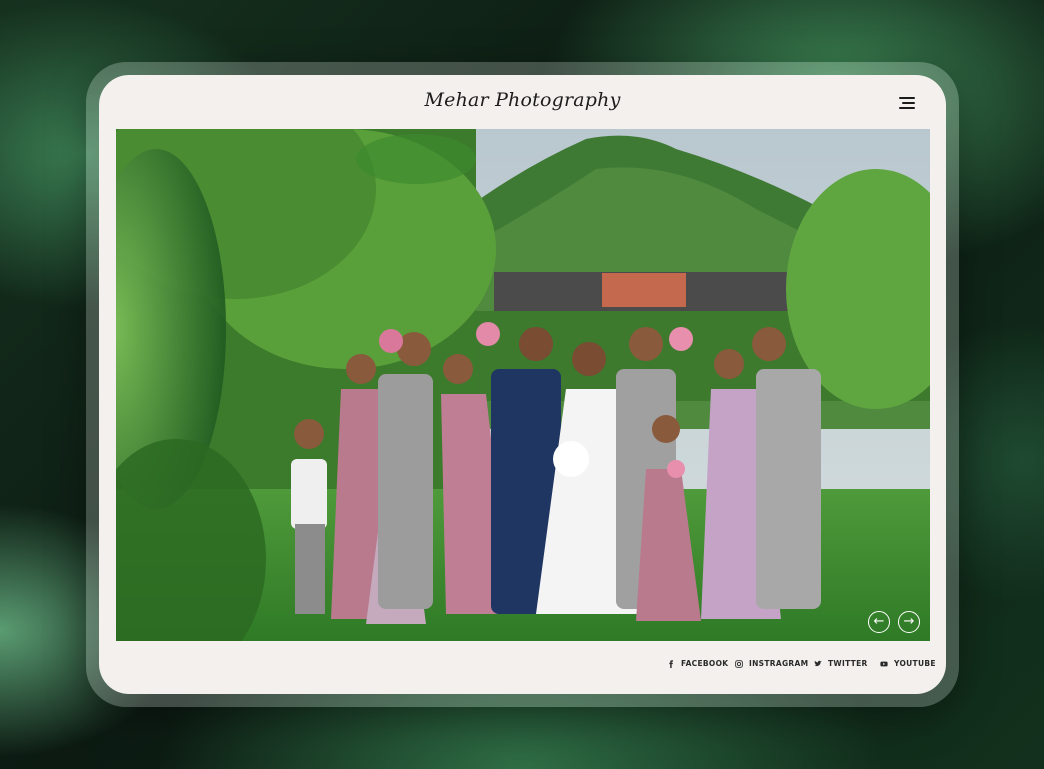 This screenshot has width=1044, height=769. I want to click on social-link-twitter: TWITTER, so click(841, 663).